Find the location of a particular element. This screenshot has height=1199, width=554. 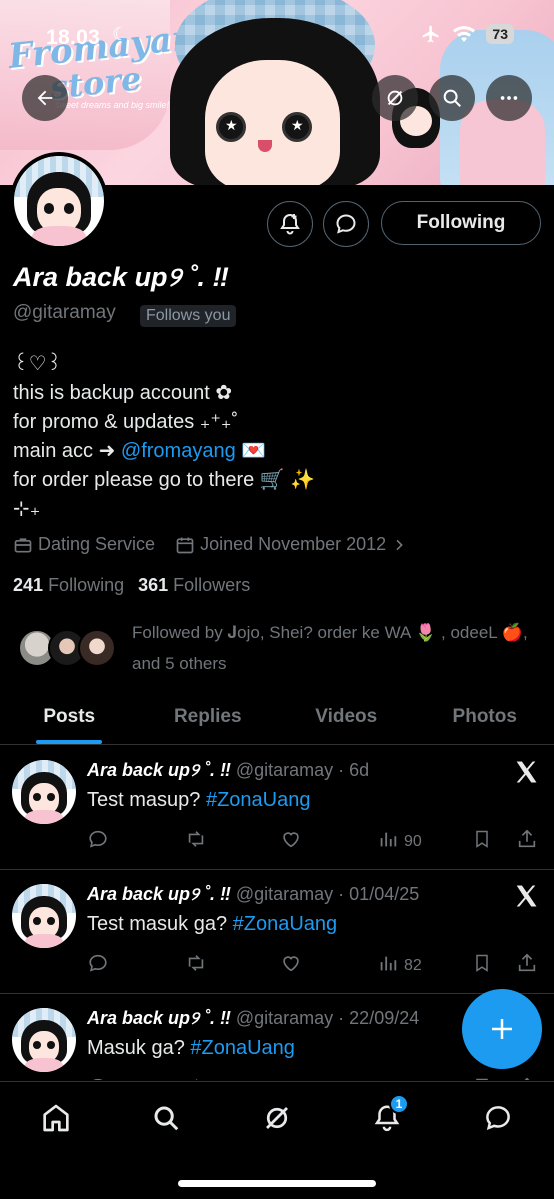

plus-icon is located at coordinates (502, 1029).